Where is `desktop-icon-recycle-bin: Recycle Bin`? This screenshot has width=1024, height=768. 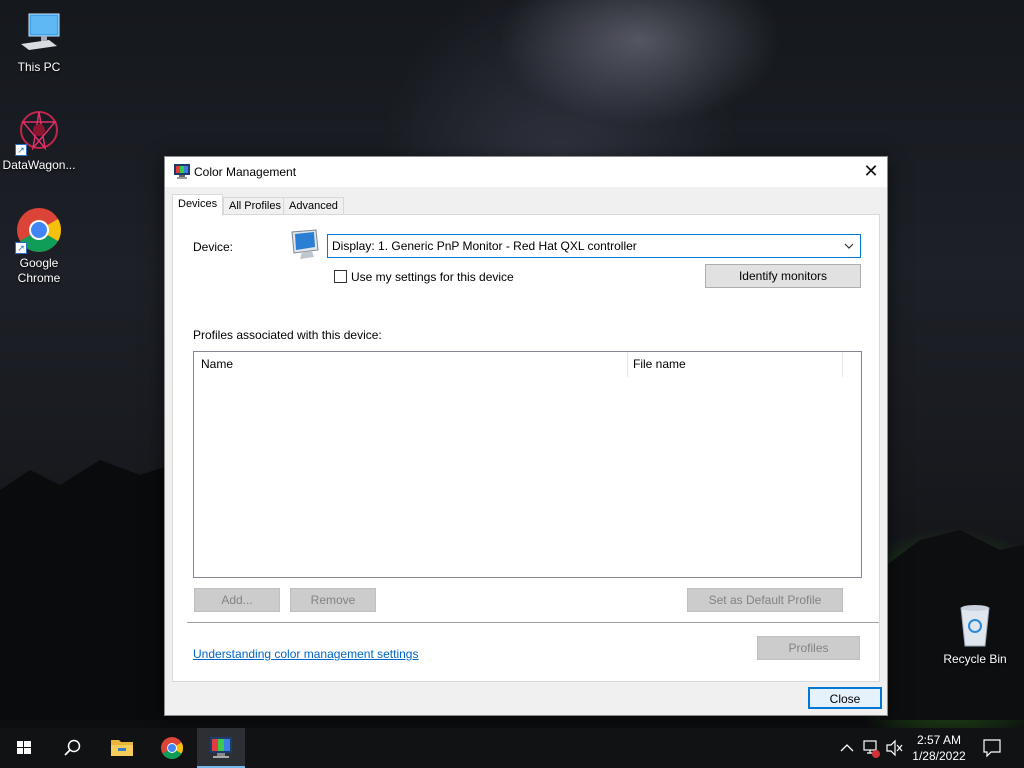 desktop-icon-recycle-bin: Recycle Bin is located at coordinates (975, 634).